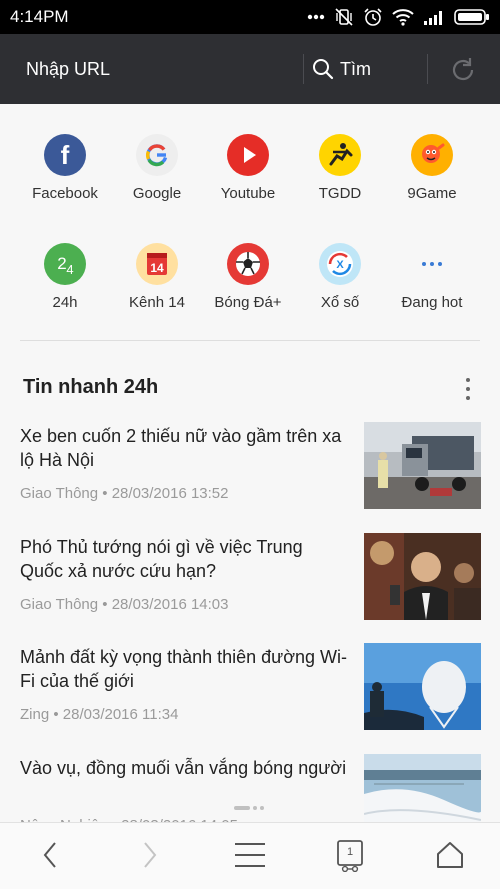 This screenshot has height=889, width=500. What do you see at coordinates (248, 264) in the screenshot?
I see `soccer-ball-icon` at bounding box center [248, 264].